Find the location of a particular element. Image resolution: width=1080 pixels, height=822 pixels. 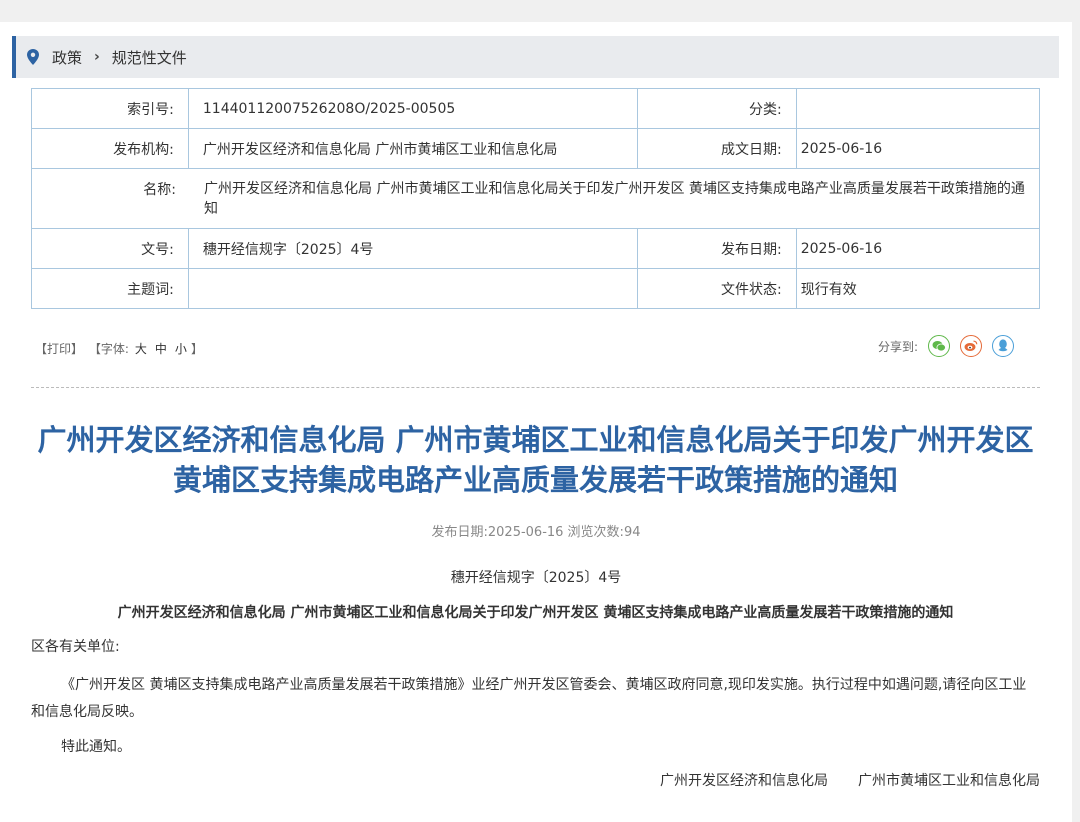

status-label: 文件状态: is located at coordinates (716, 288).